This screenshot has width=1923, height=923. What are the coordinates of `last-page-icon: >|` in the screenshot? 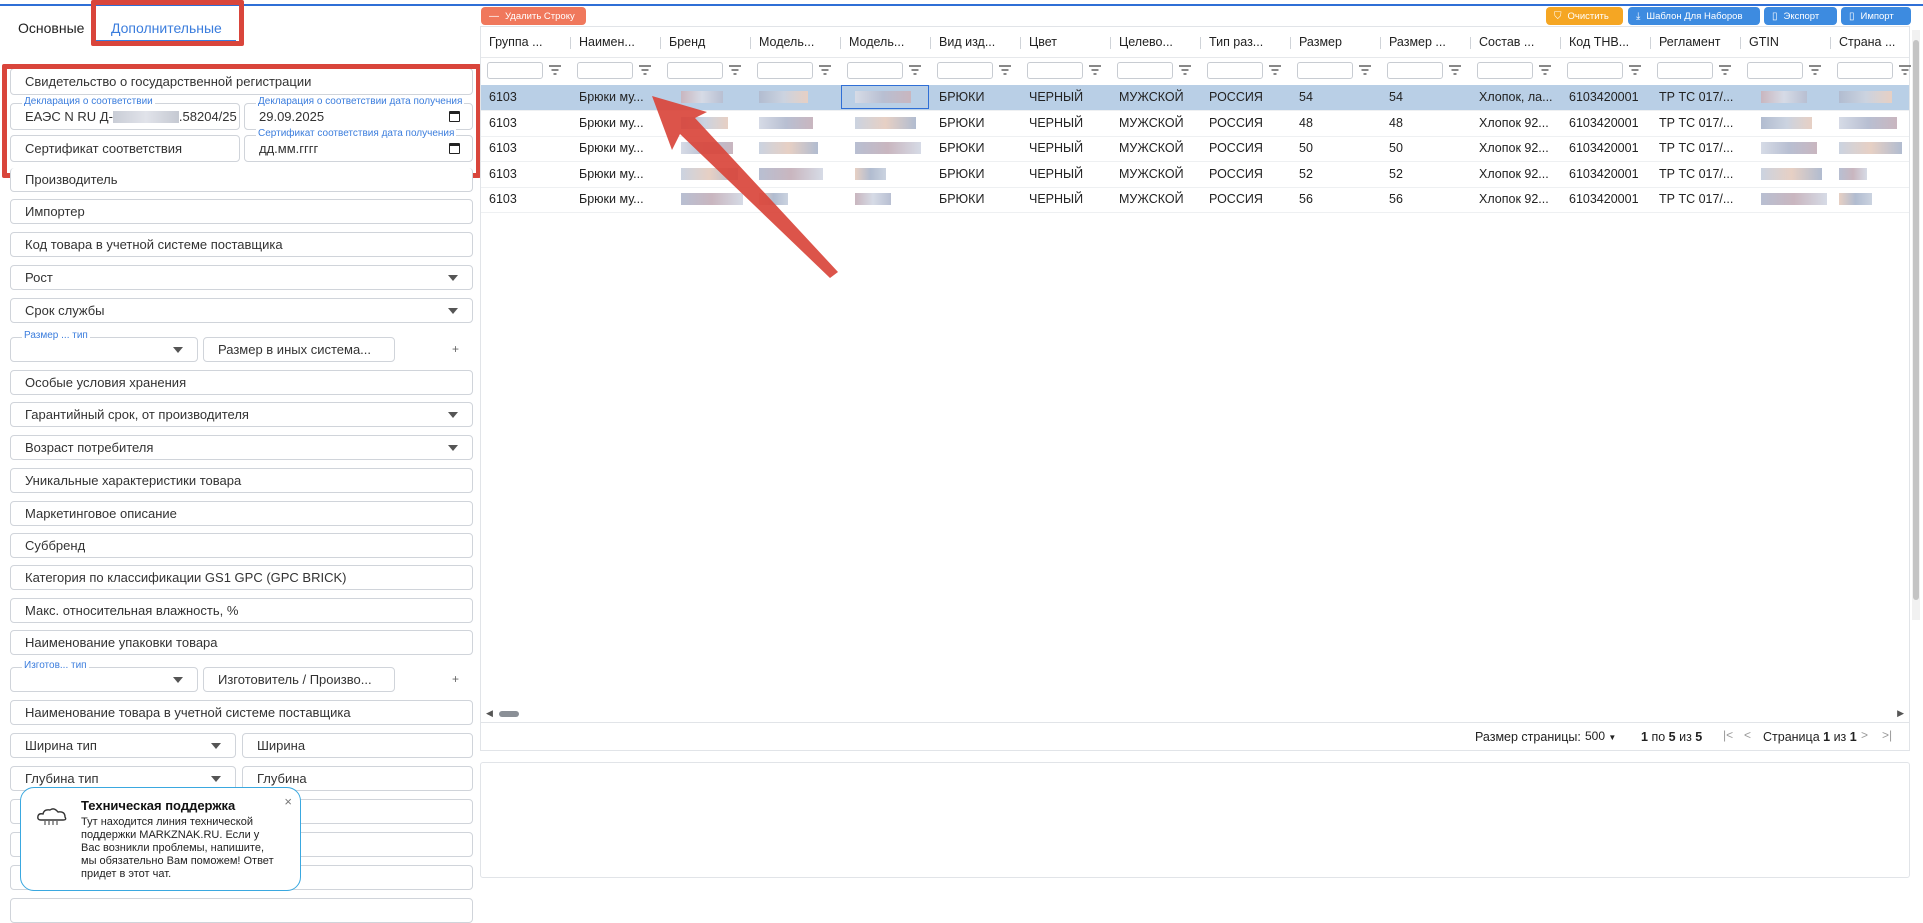 It's located at (1887, 735).